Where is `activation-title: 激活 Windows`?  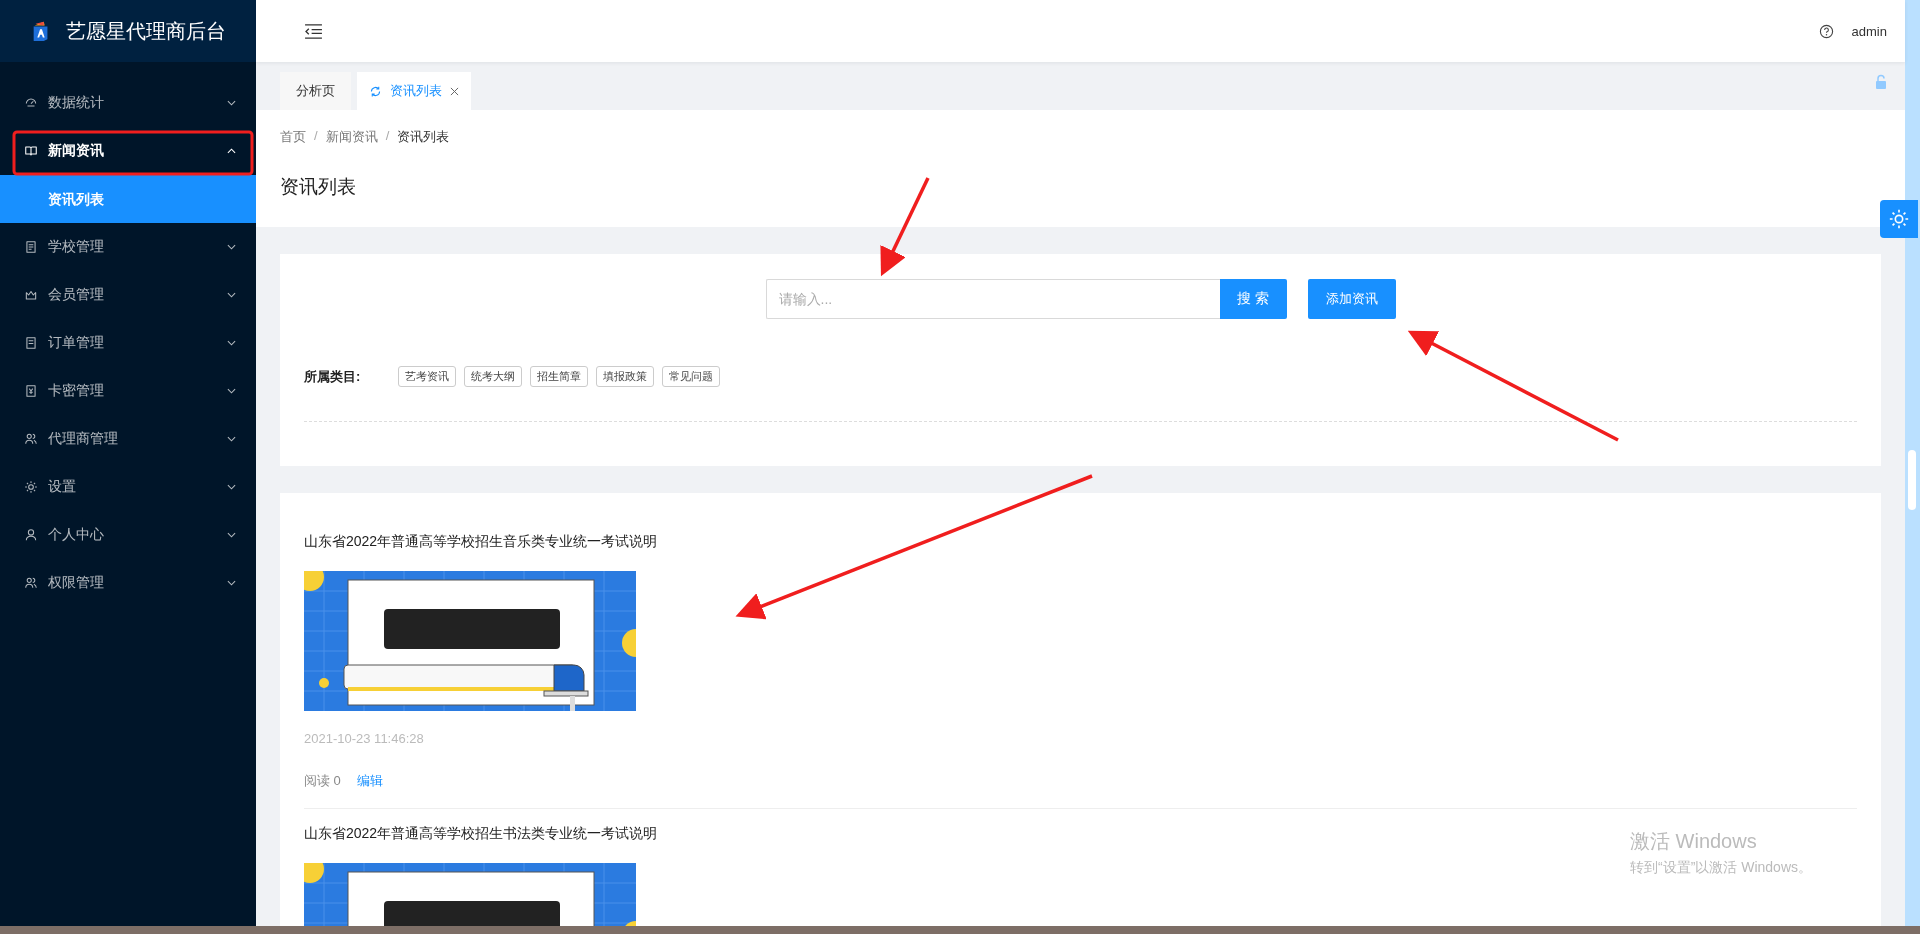 activation-title: 激活 Windows is located at coordinates (1694, 841).